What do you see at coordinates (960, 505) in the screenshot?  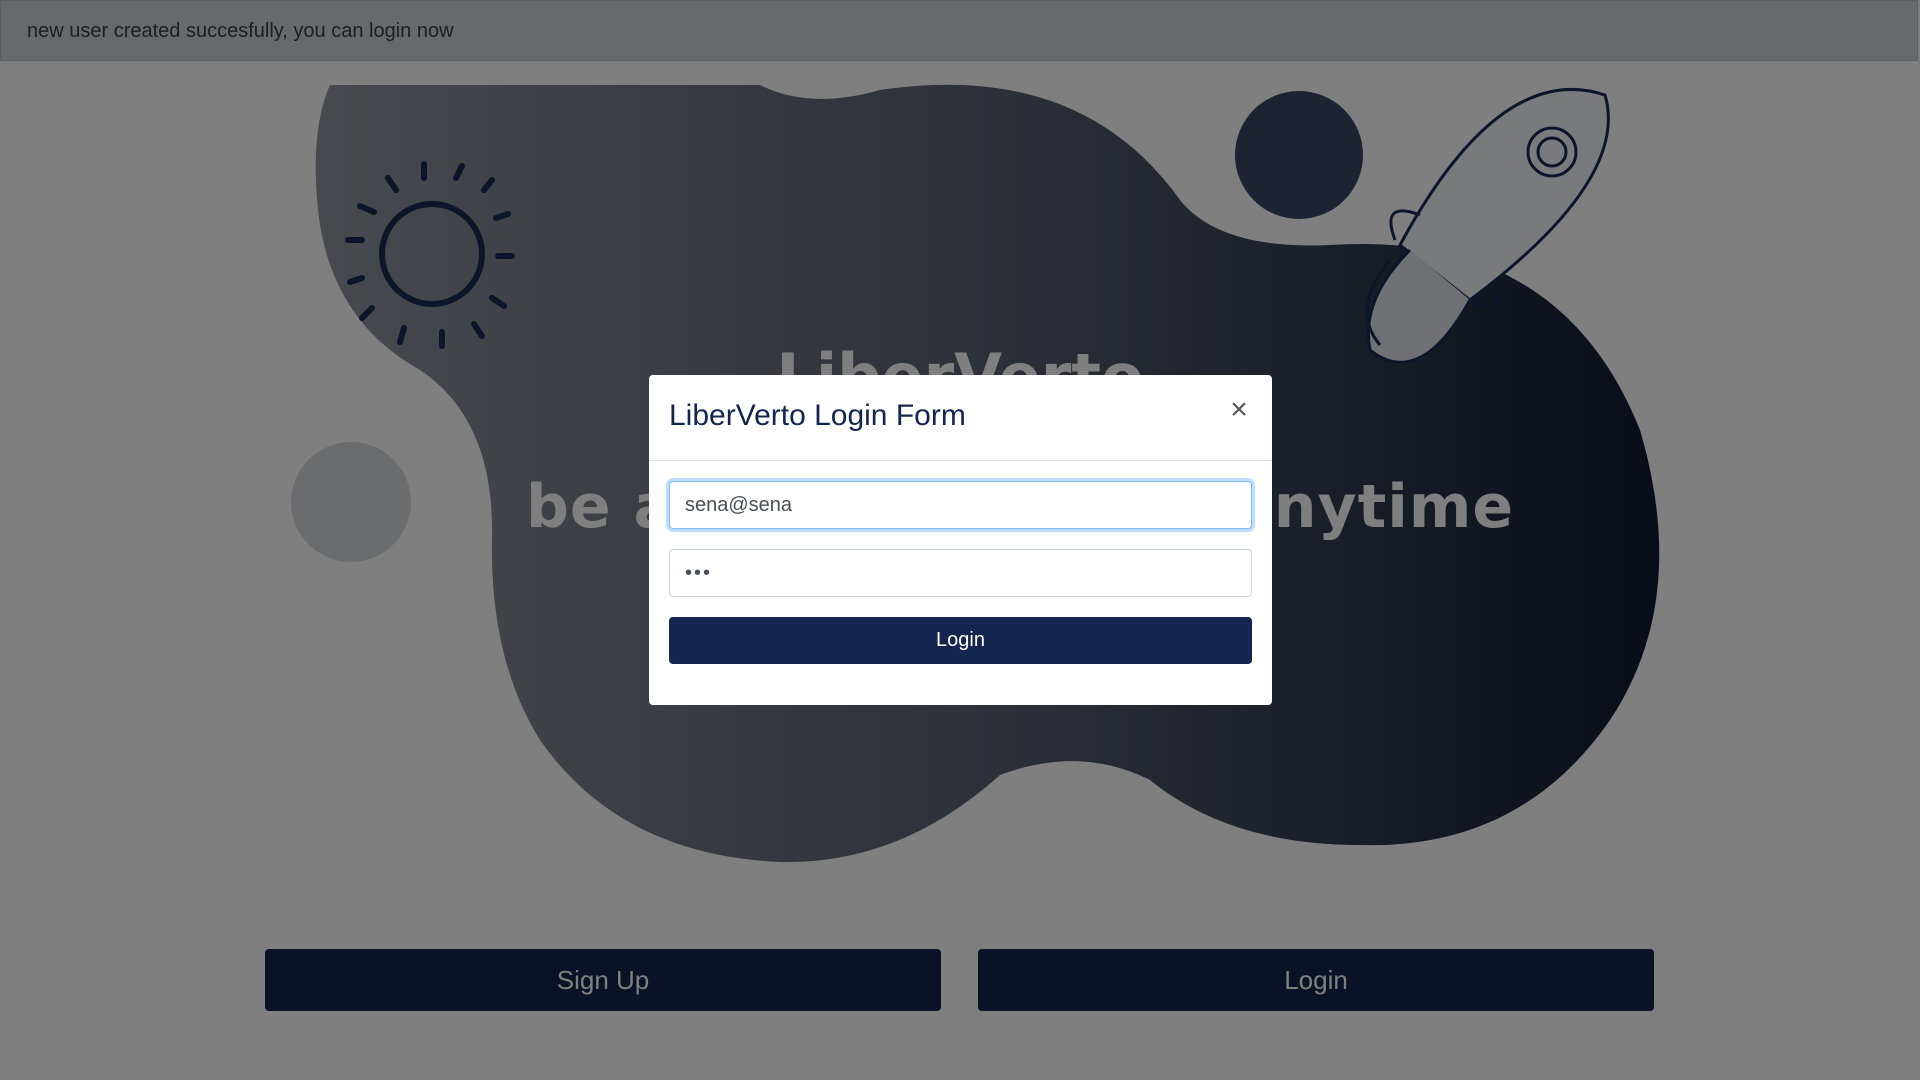 I see `email-field` at bounding box center [960, 505].